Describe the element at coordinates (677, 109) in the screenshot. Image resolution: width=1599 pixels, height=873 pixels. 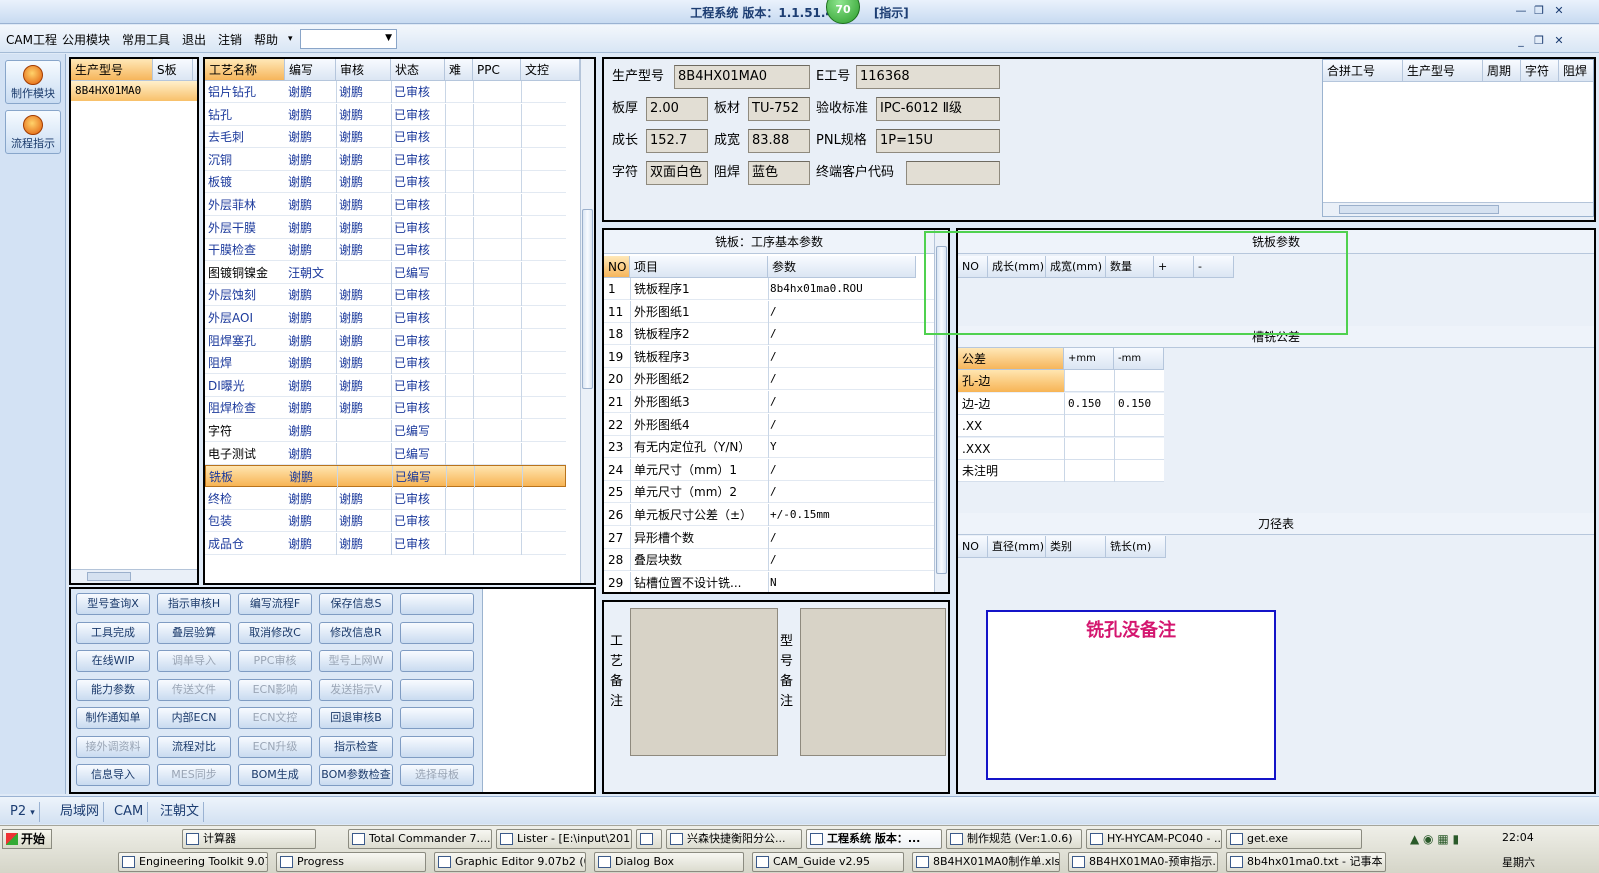
I see `thickness-field: 2.00` at that location.